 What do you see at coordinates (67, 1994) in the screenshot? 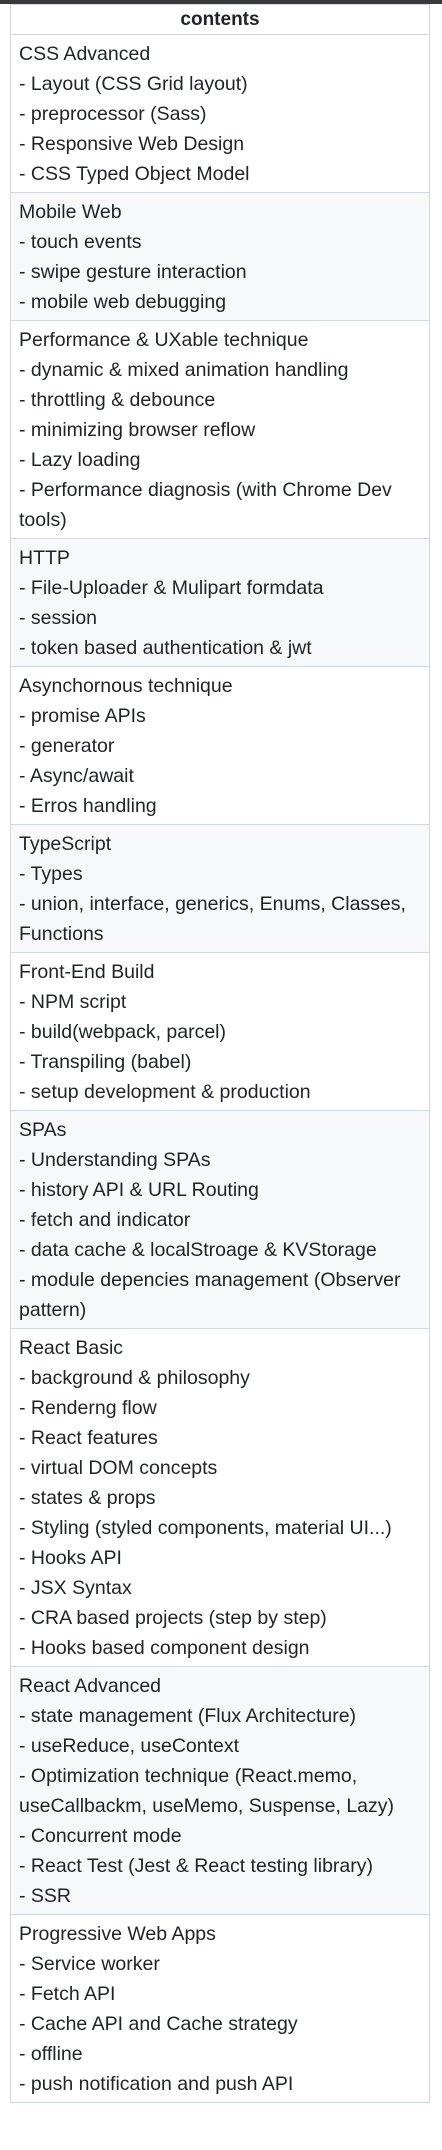
I see `topic-item: - Fetch API` at bounding box center [67, 1994].